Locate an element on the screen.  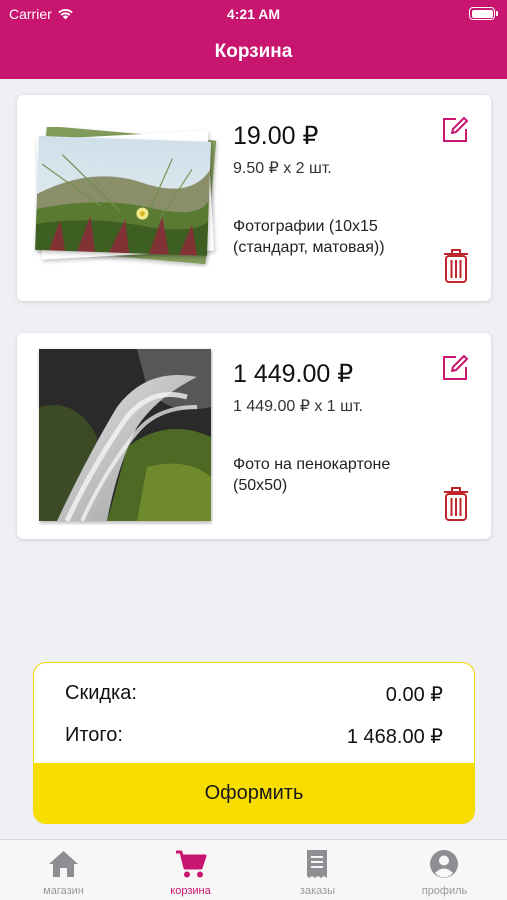
checkout-button: Оформить is located at coordinates (254, 793).